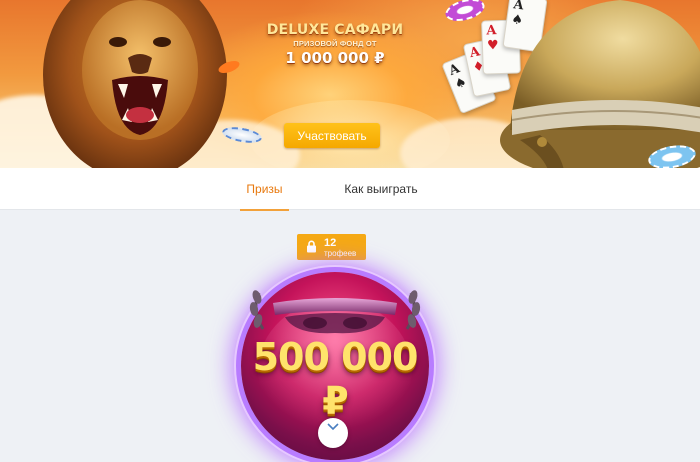 This screenshot has height=462, width=700. I want to click on trophies-label: трофеев, so click(340, 253).